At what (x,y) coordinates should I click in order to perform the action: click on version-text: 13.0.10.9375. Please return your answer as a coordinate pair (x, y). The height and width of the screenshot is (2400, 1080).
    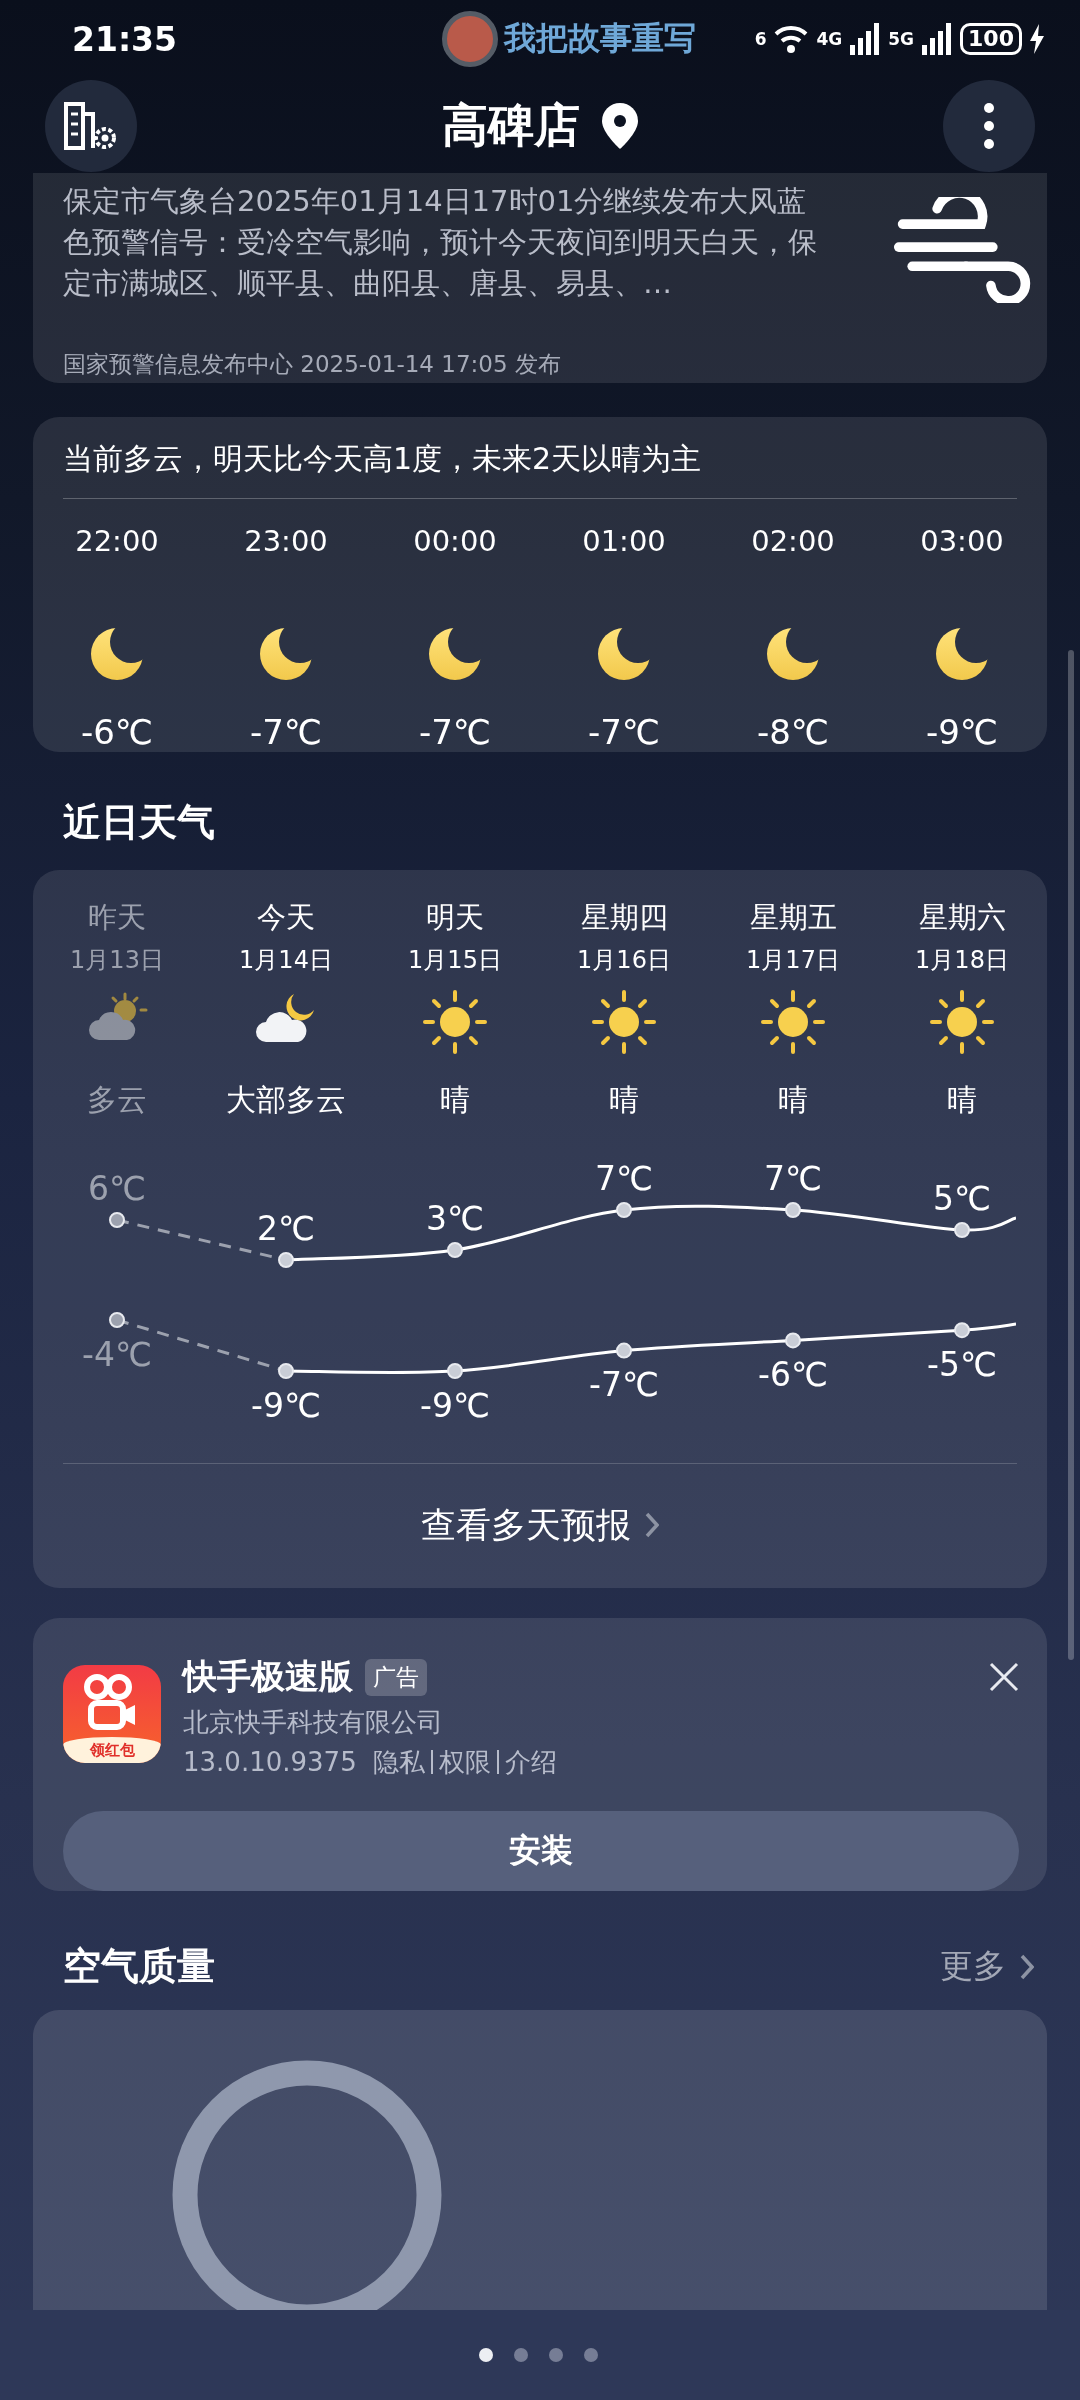
    Looking at the image, I should click on (270, 1762).